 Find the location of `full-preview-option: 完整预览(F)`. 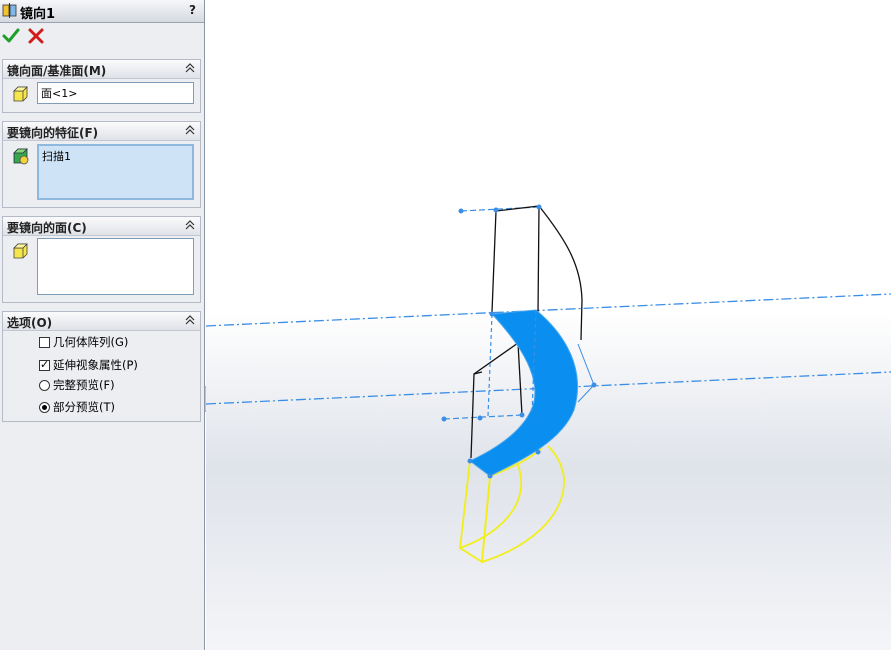

full-preview-option: 完整预览(F) is located at coordinates (77, 385).